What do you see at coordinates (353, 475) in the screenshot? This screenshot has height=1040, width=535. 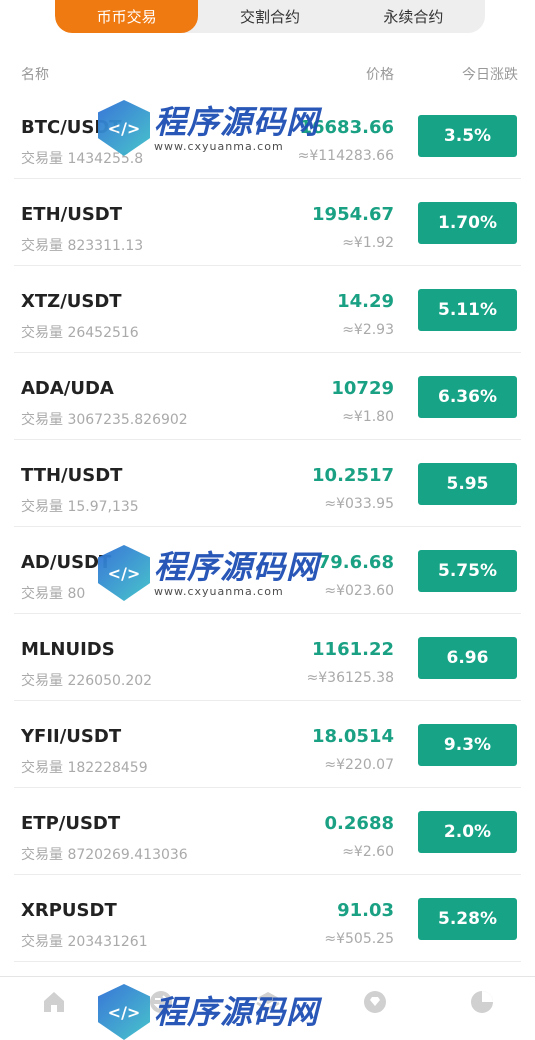 I see `price: 10.2517` at bounding box center [353, 475].